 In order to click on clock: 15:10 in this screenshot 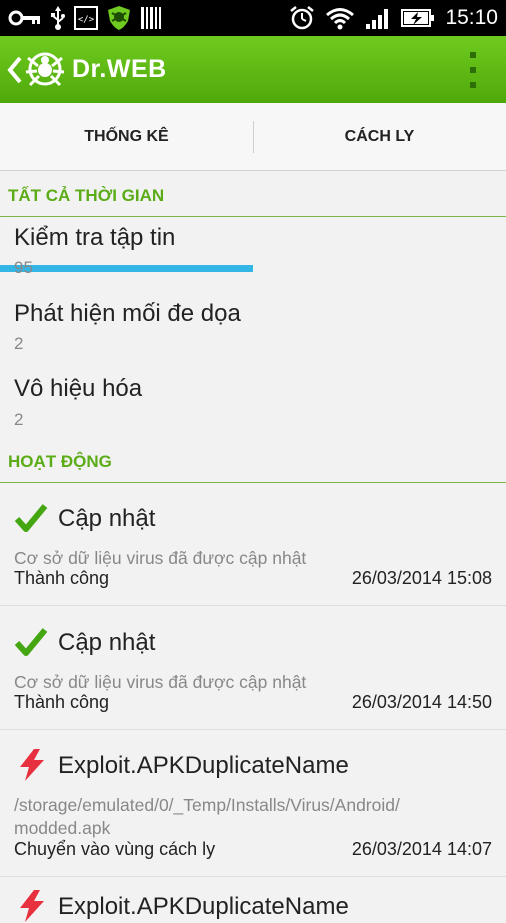, I will do `click(471, 17)`.